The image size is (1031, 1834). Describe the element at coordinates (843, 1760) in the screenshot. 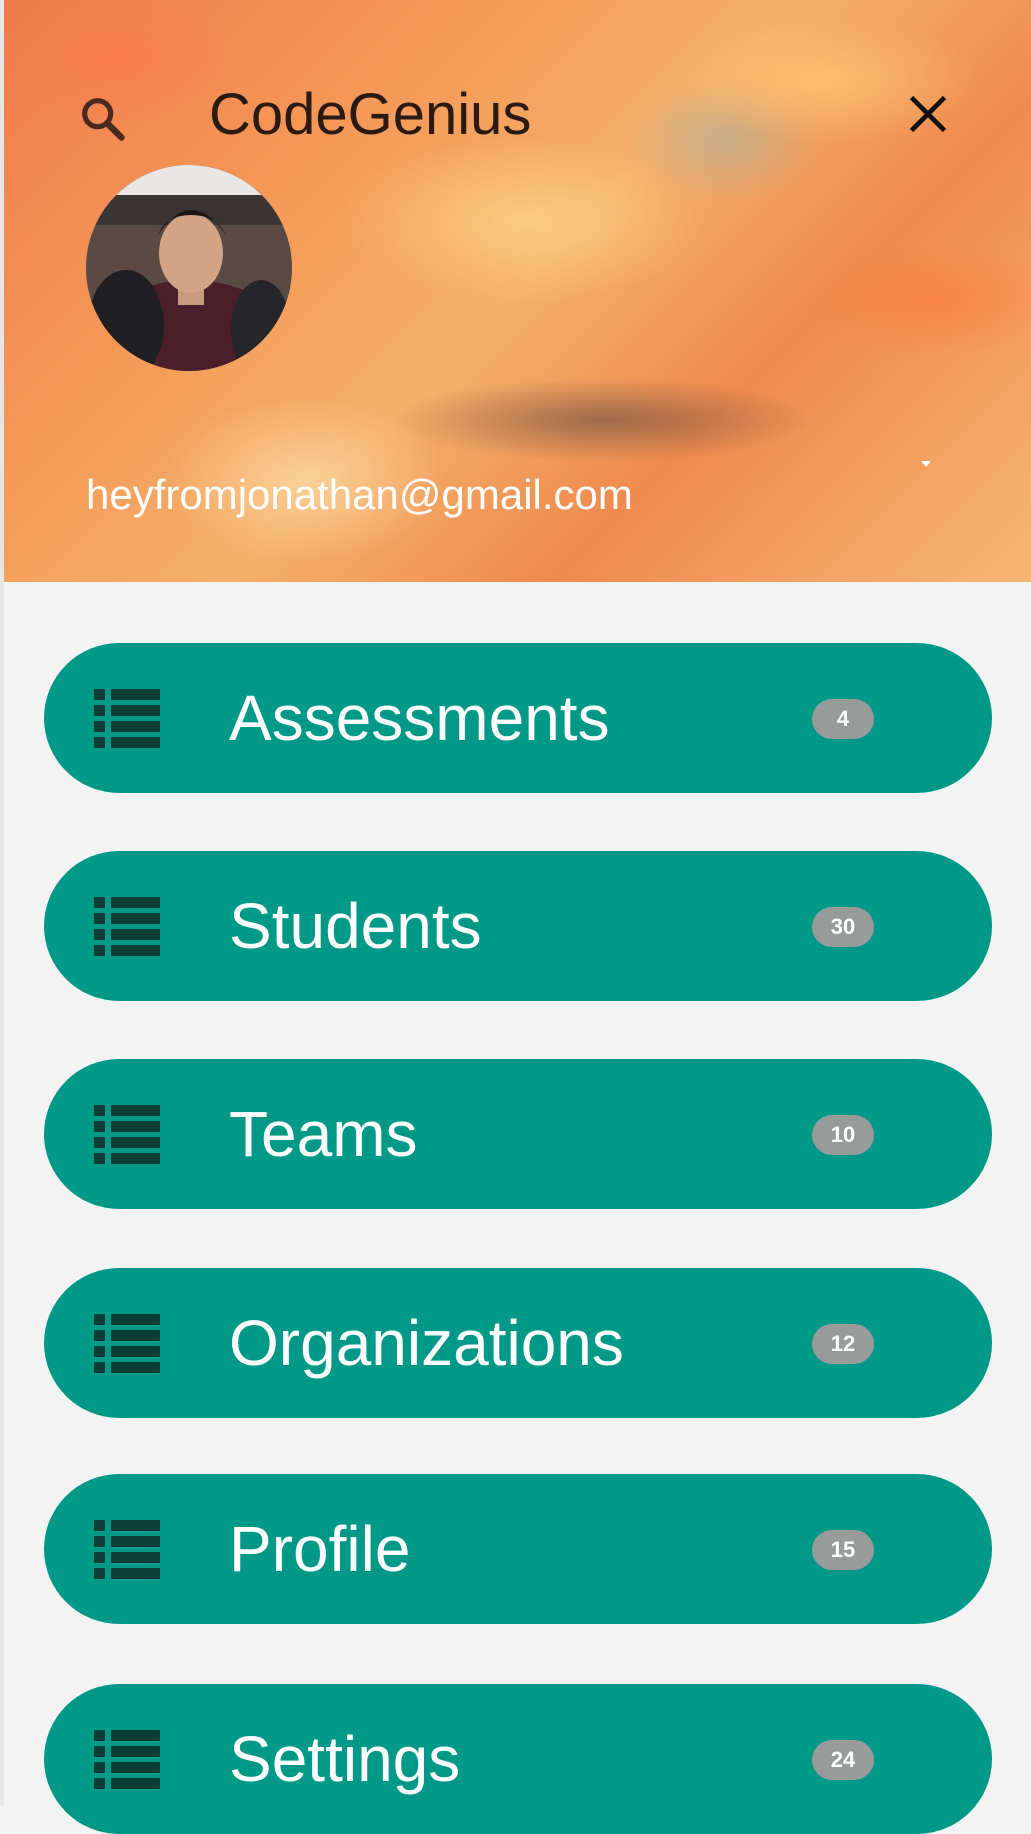

I see `count-badge: 24` at that location.